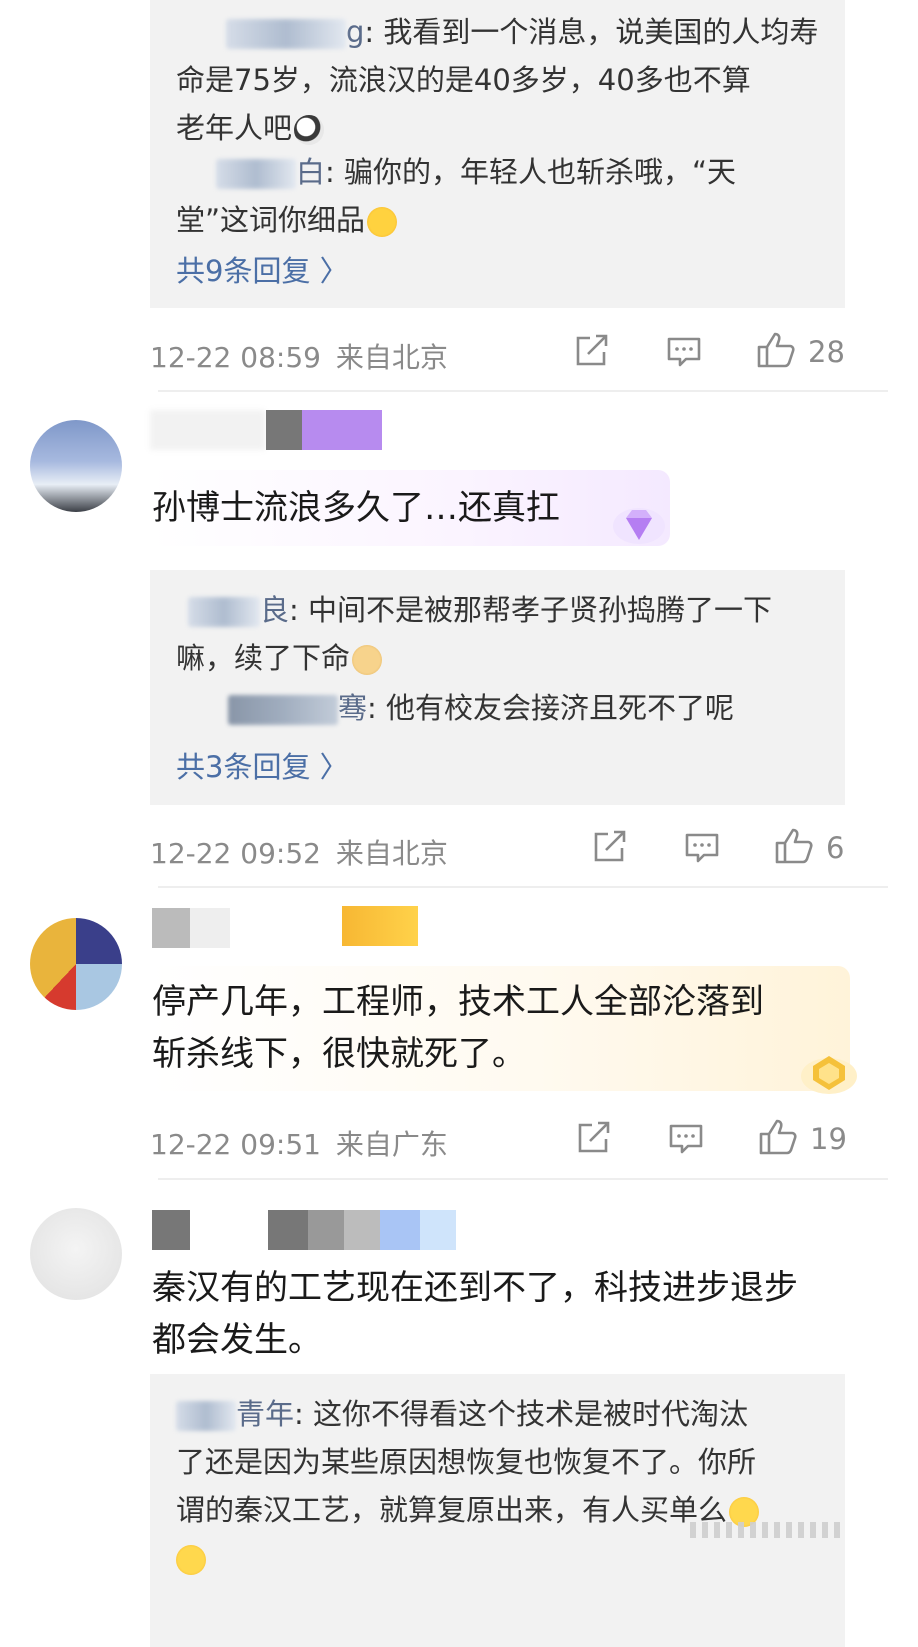  Describe the element at coordinates (235, 853) in the screenshot. I see `comment-time: 12-22 09:52` at that location.